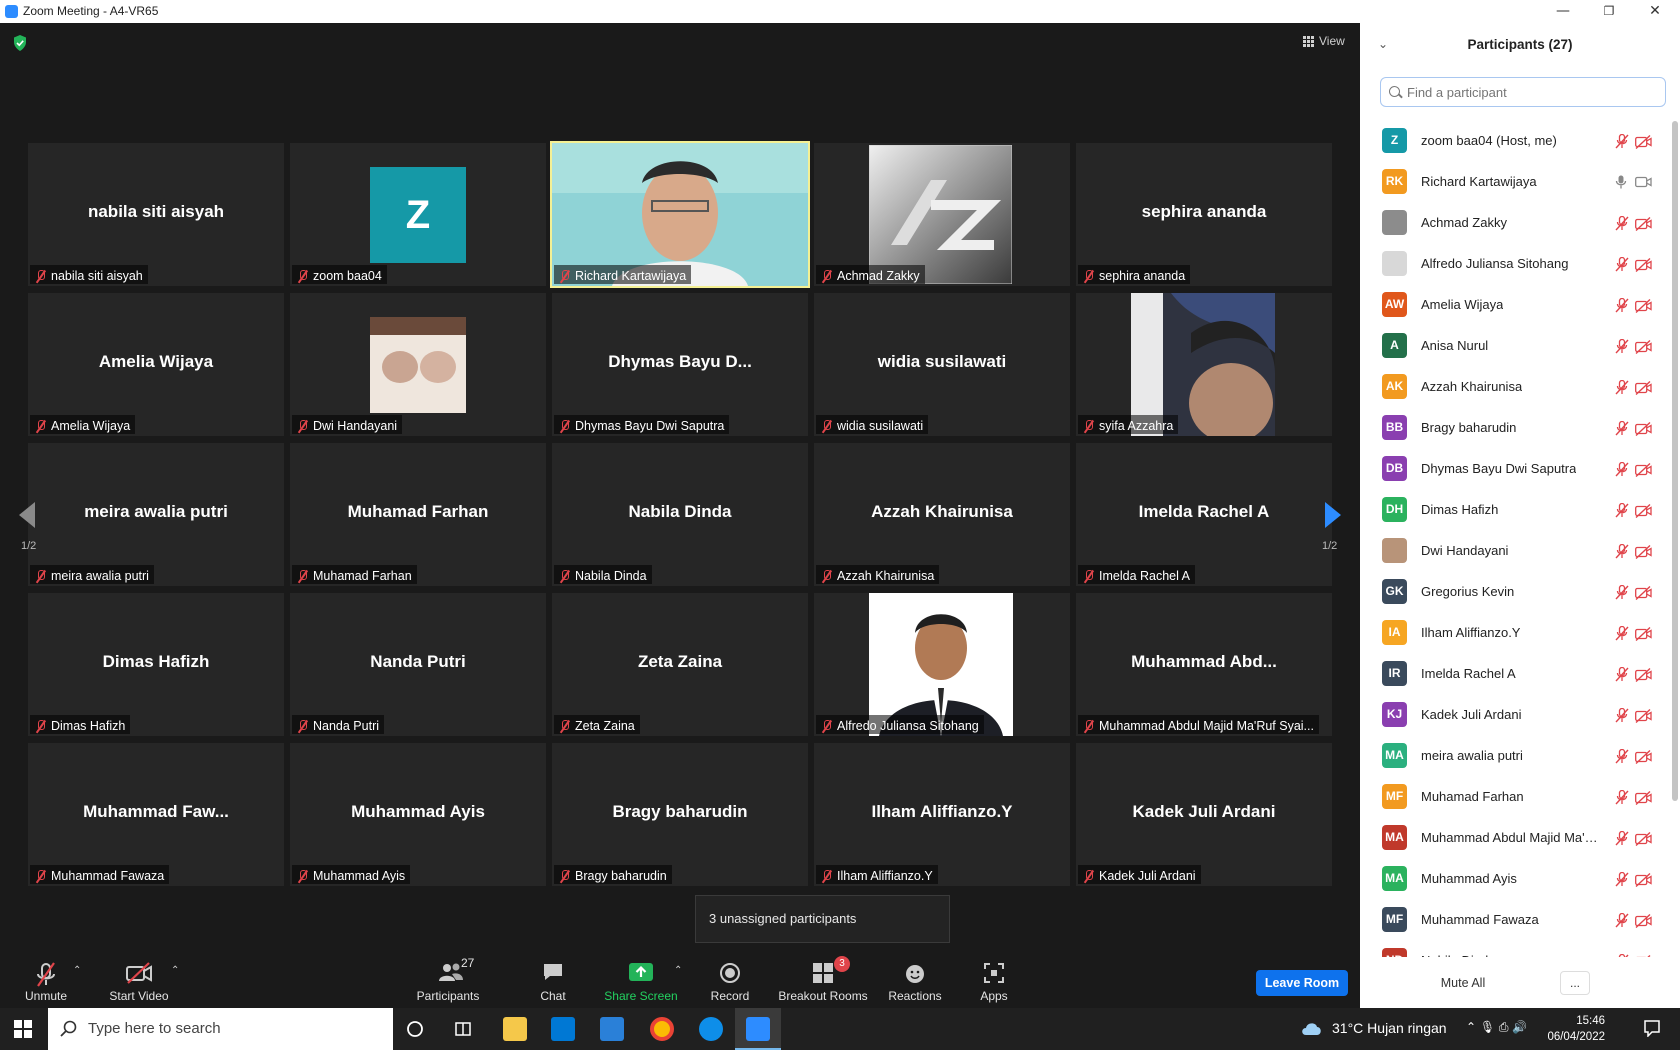  I want to click on next-page-arrow-icon, so click(1333, 515).